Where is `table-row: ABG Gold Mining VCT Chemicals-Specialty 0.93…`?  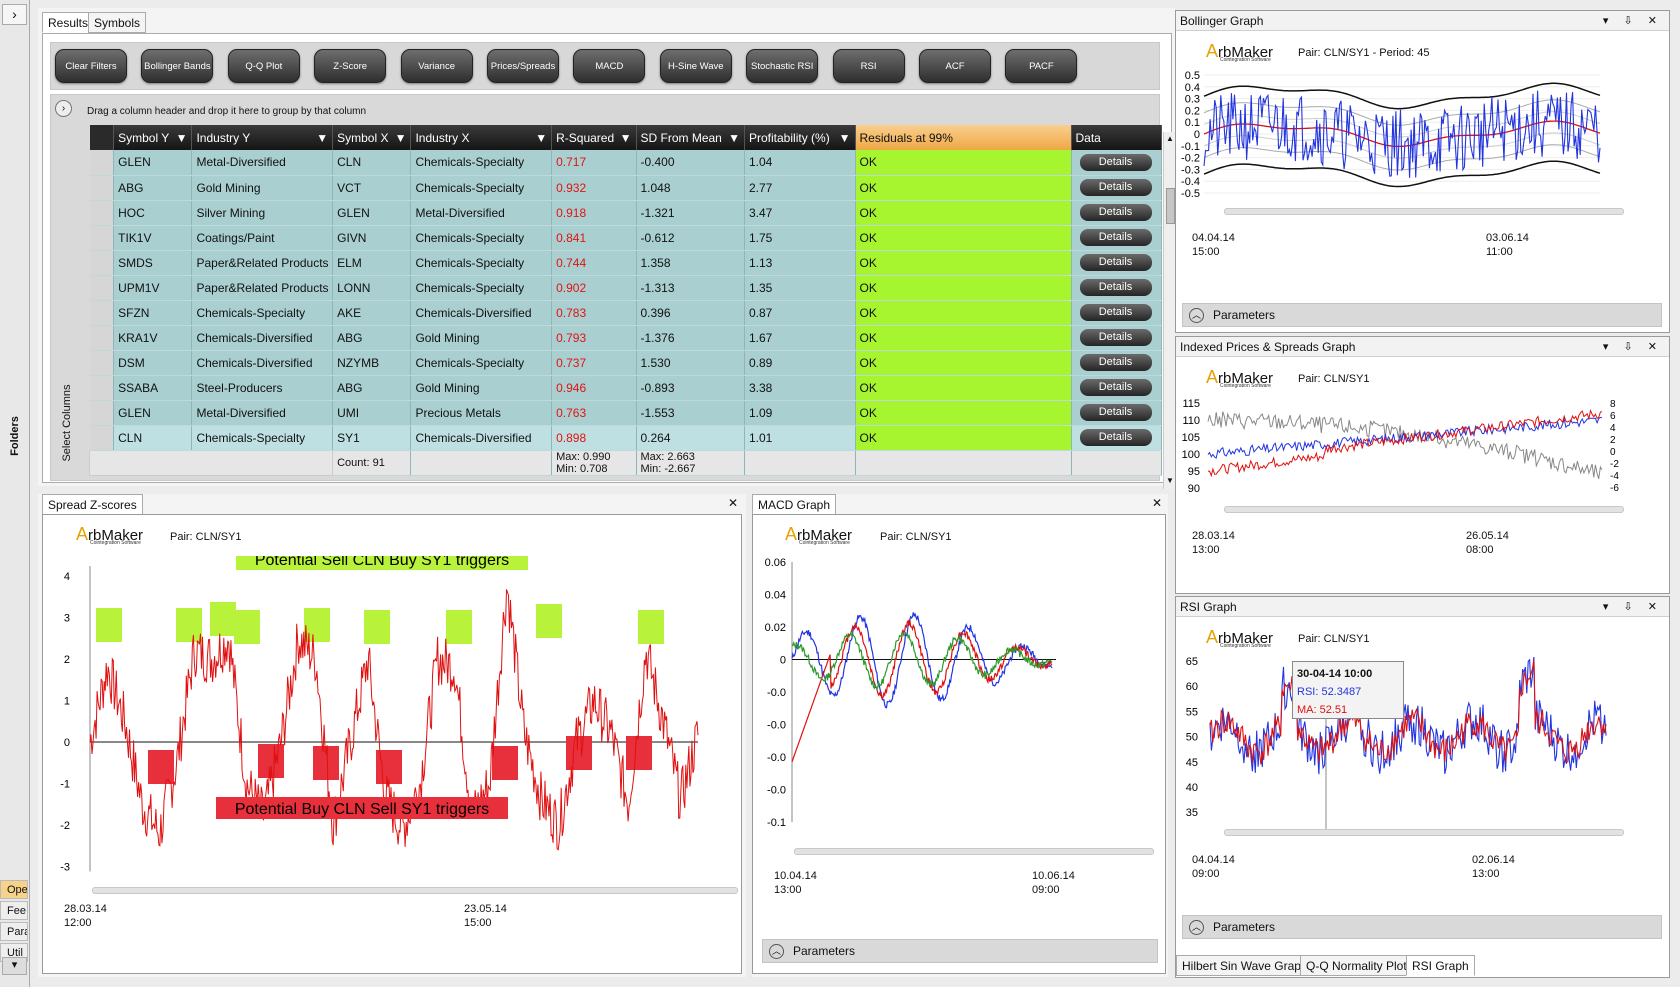
table-row: ABG Gold Mining VCT Chemicals-Specialty 0.93… is located at coordinates (625, 188).